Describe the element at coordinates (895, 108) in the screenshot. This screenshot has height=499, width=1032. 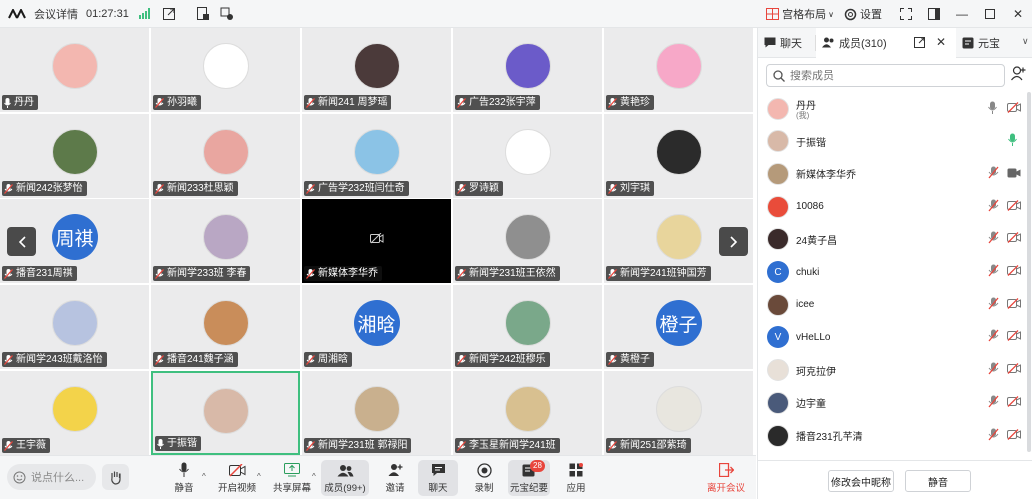
I see `member-row: 丹丹 (我)` at that location.